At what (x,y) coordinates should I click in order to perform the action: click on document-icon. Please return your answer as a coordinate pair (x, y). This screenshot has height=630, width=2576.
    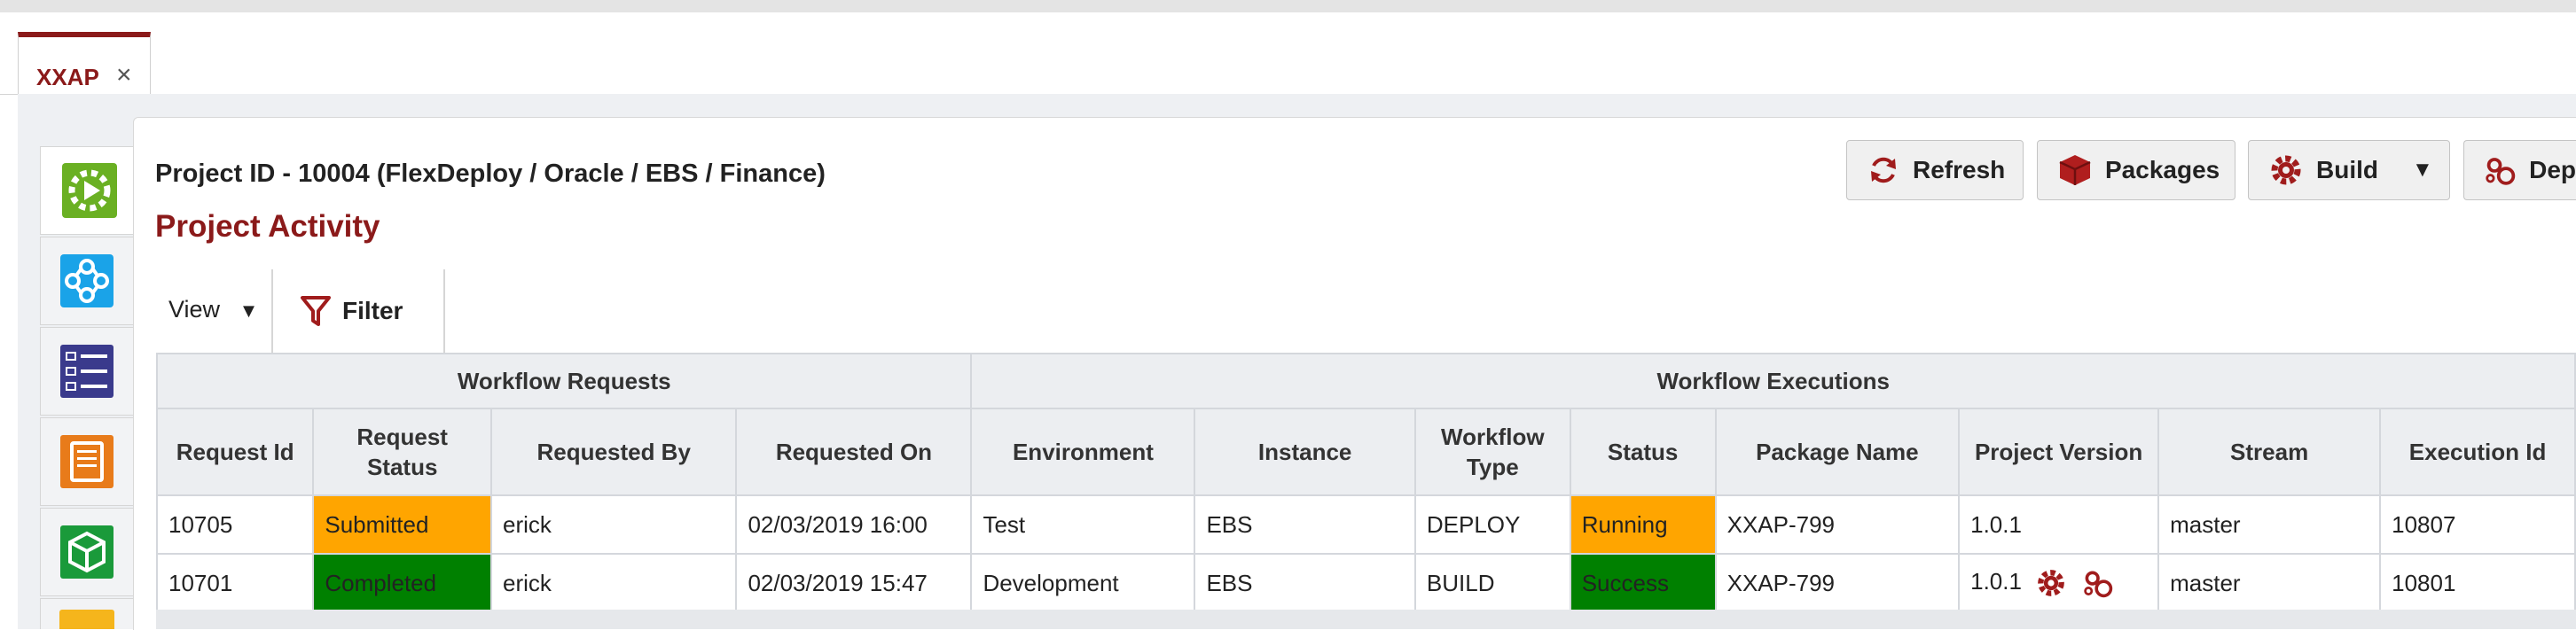
    Looking at the image, I should click on (87, 461).